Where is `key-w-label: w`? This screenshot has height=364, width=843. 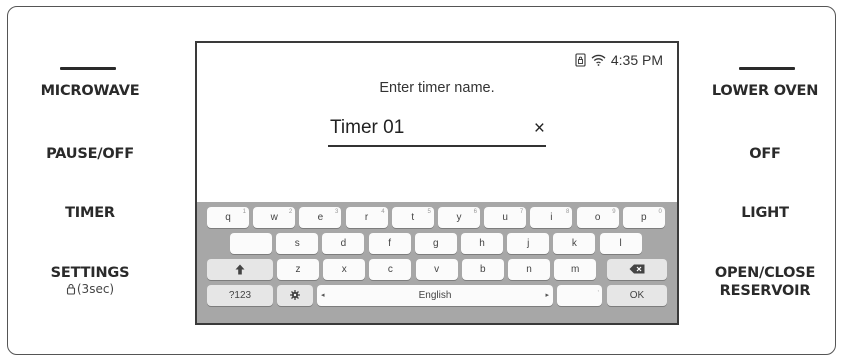 key-w-label: w is located at coordinates (274, 217).